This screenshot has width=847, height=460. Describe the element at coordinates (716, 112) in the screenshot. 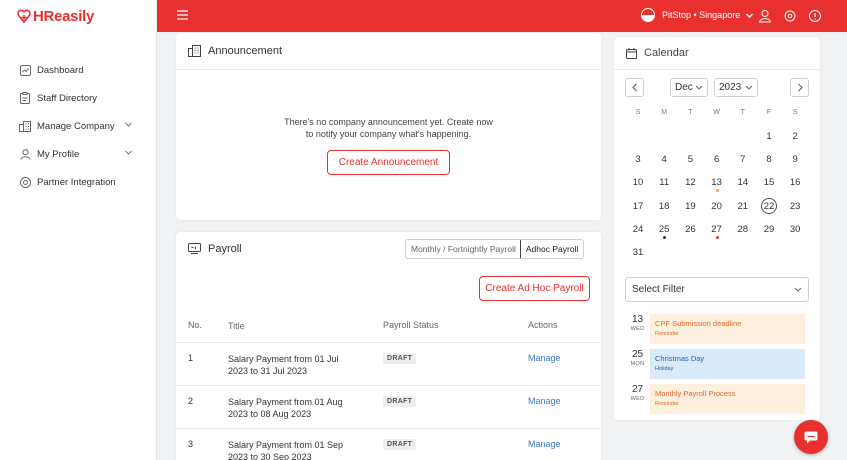

I see `weekday-label: W` at that location.